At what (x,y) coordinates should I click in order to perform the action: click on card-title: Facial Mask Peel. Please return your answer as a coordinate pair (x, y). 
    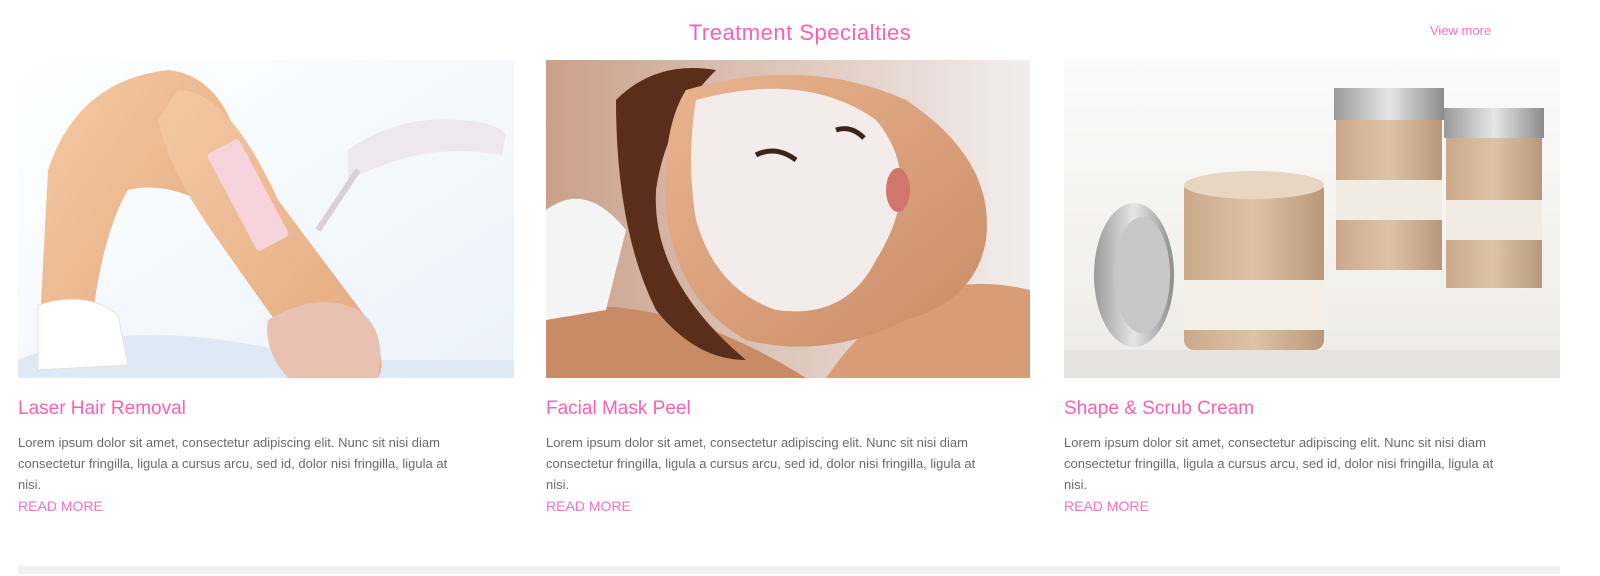
    Looking at the image, I should click on (788, 410).